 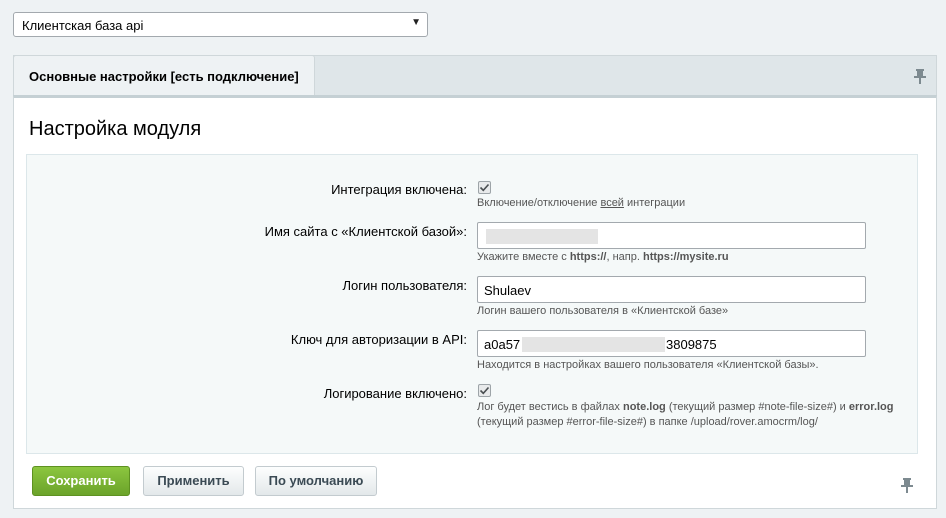 I want to click on login-label: Логин пользователя:, so click(x=405, y=285).